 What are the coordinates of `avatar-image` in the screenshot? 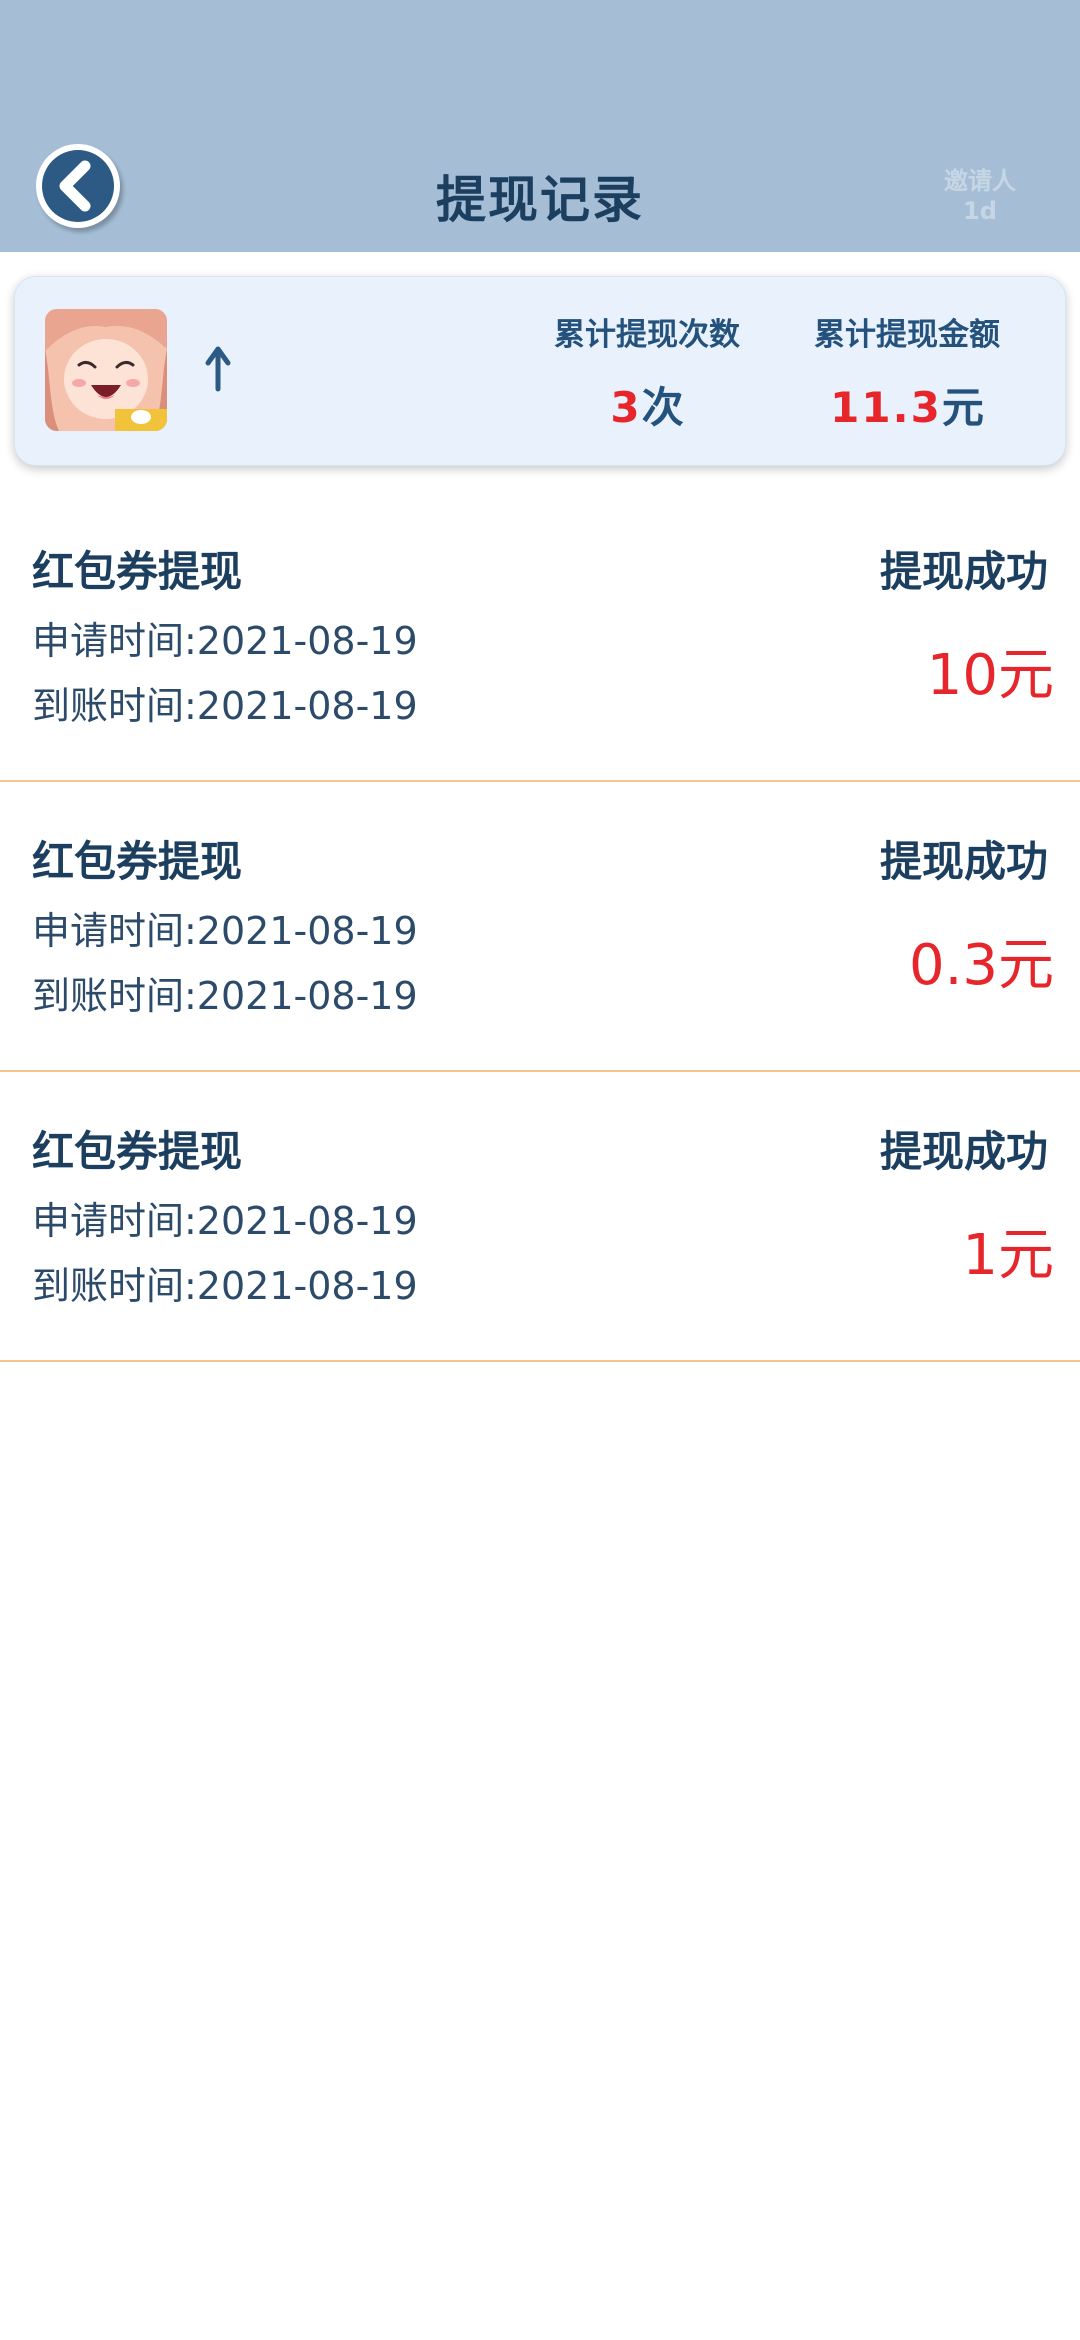 It's located at (106, 370).